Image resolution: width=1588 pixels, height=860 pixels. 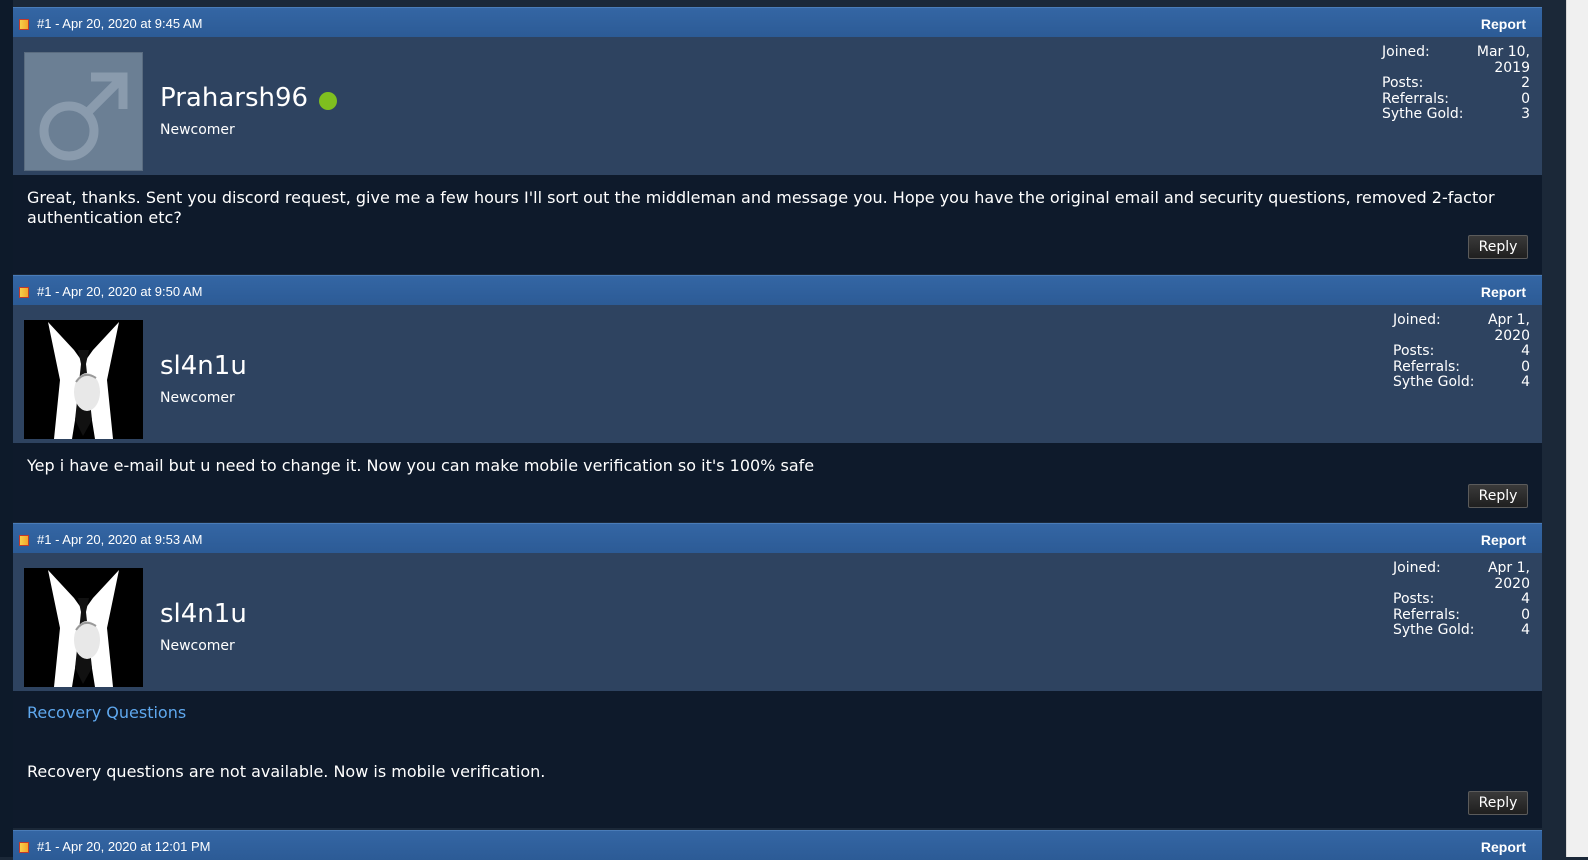 I want to click on post: #1 - Apr 20, 2020 at 12:01 PM Report, so click(x=777, y=845).